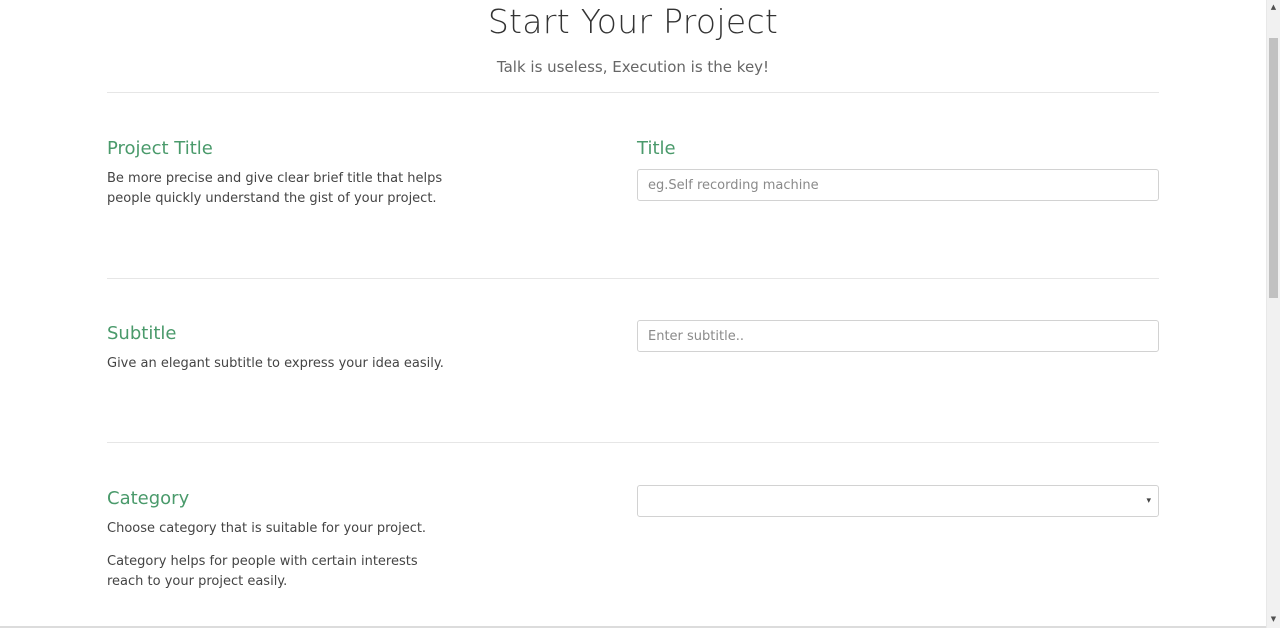  I want to click on subtitle-heading: Subtitle, so click(142, 333).